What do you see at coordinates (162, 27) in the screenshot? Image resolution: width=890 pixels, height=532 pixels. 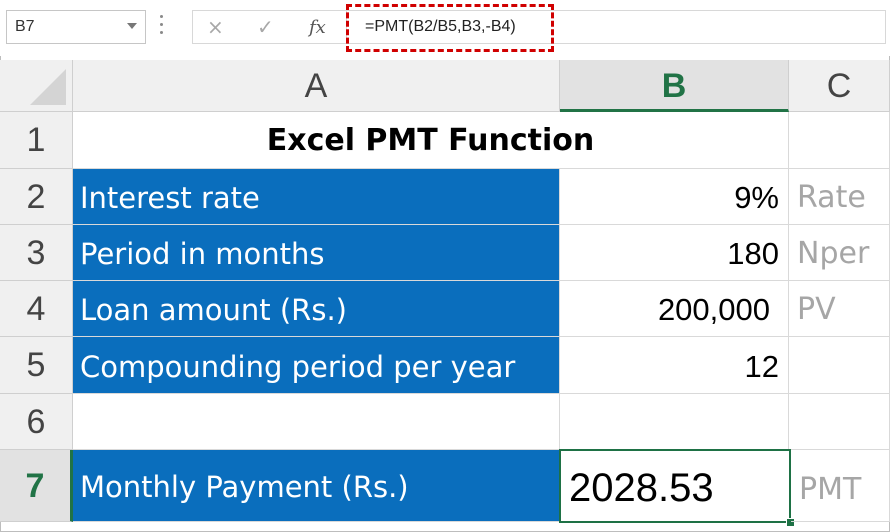 I see `drag-handle-icon` at bounding box center [162, 27].